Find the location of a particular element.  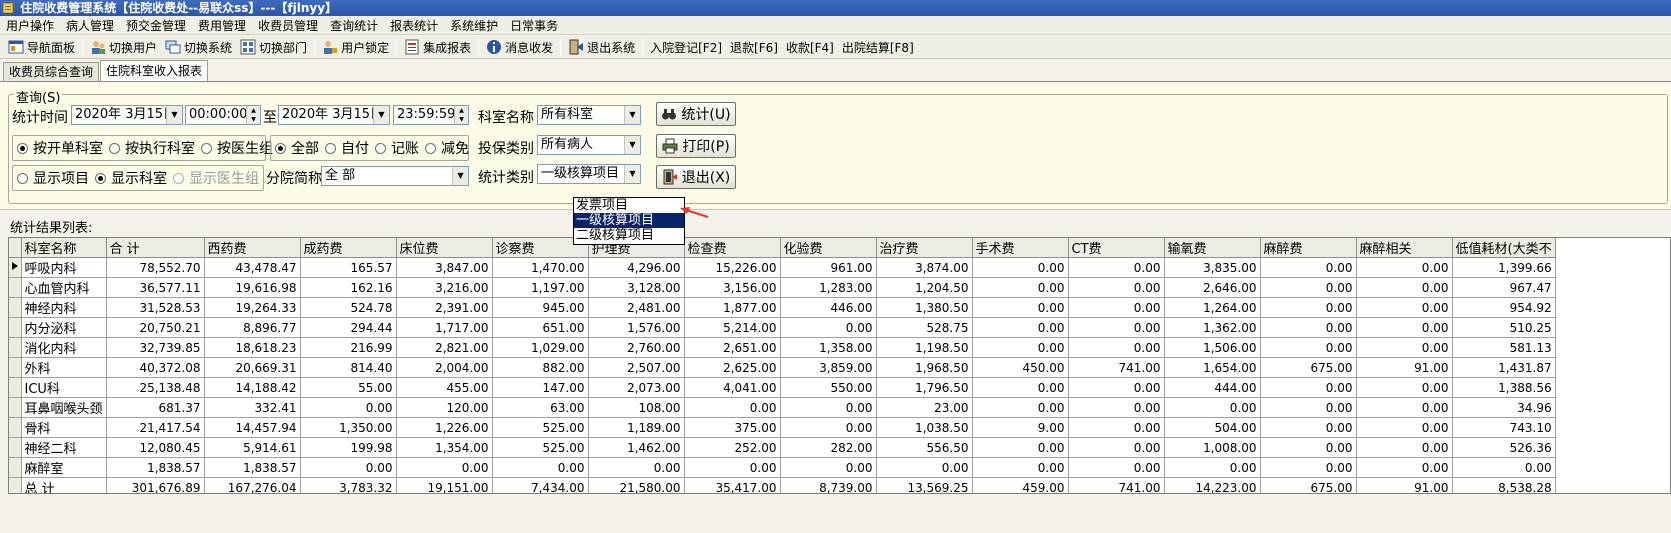

dept-mode-radio: 按医生组 is located at coordinates (237, 148).